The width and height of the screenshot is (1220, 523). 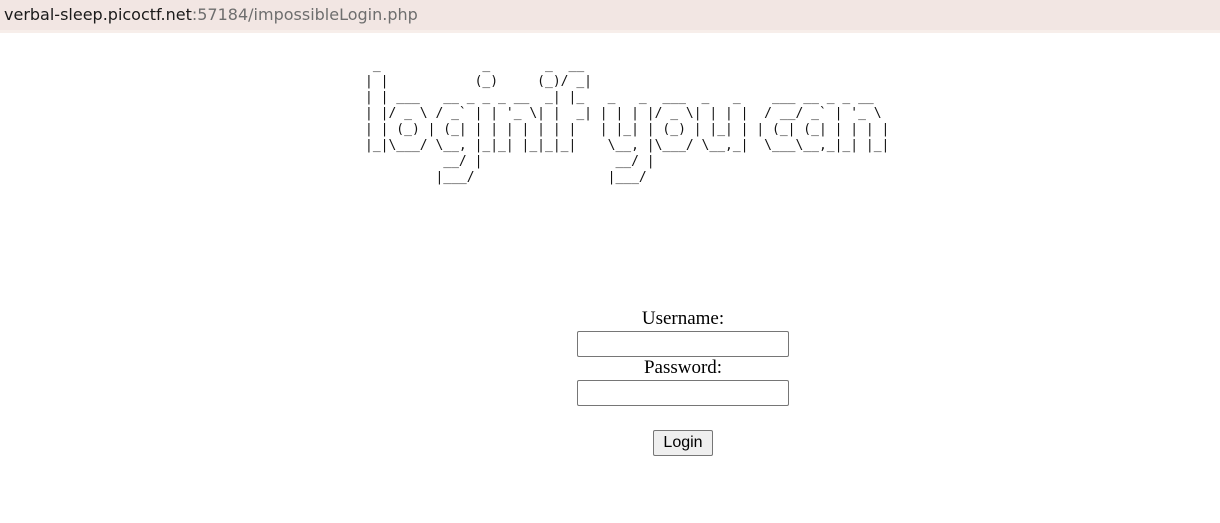 I want to click on login-form: Username: Password: Login, so click(x=683, y=382).